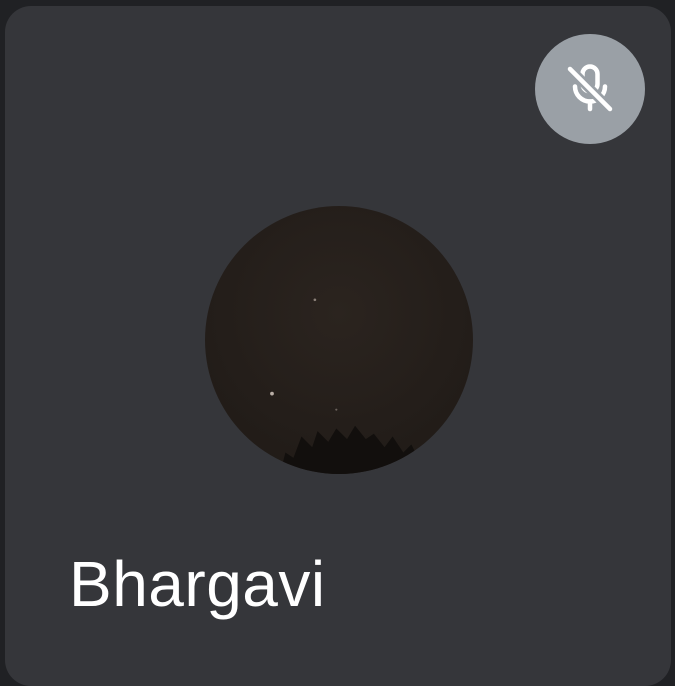 Image resolution: width=675 pixels, height=686 pixels. I want to click on avatar-image, so click(347, 386).